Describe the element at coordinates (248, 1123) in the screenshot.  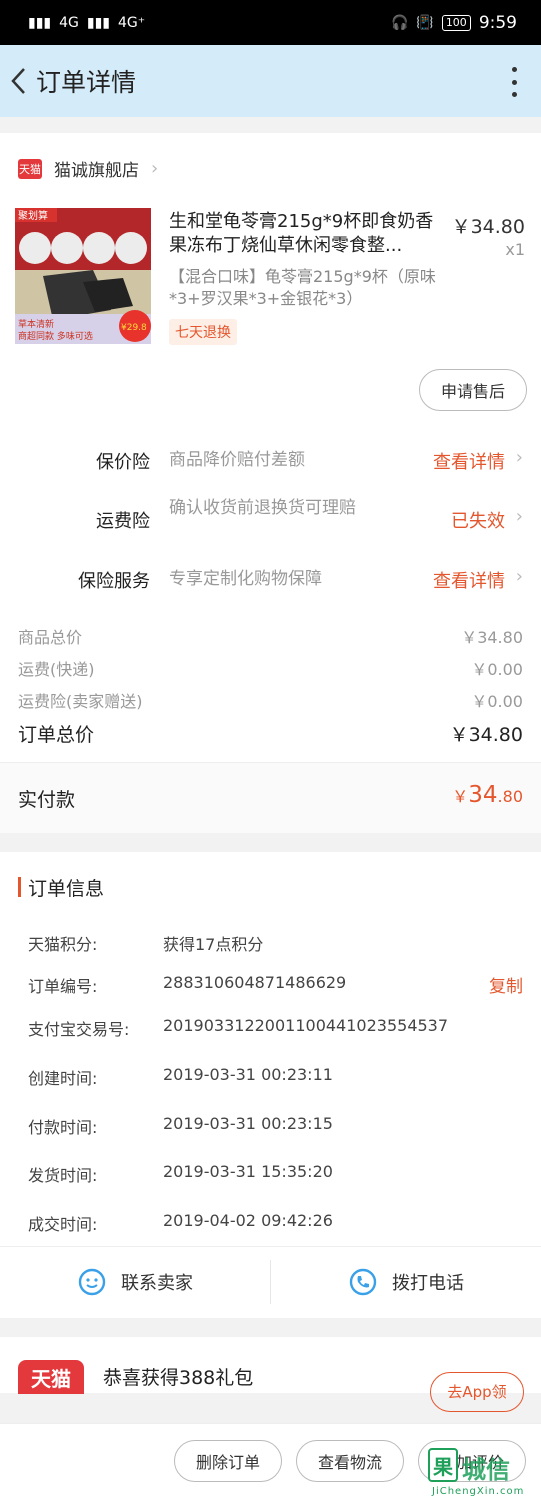
I see `paid-time-value: 2019-03-31 00:23:15` at that location.